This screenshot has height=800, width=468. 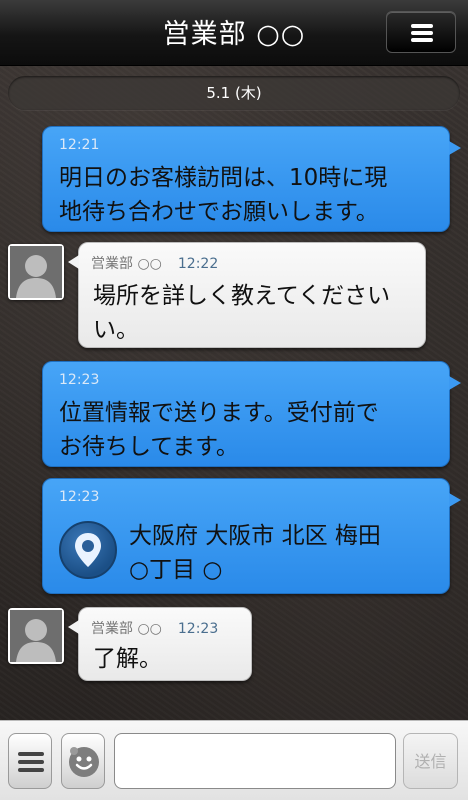 I want to click on message-meta: 営業部 ○○ 12:23, so click(x=154, y=628).